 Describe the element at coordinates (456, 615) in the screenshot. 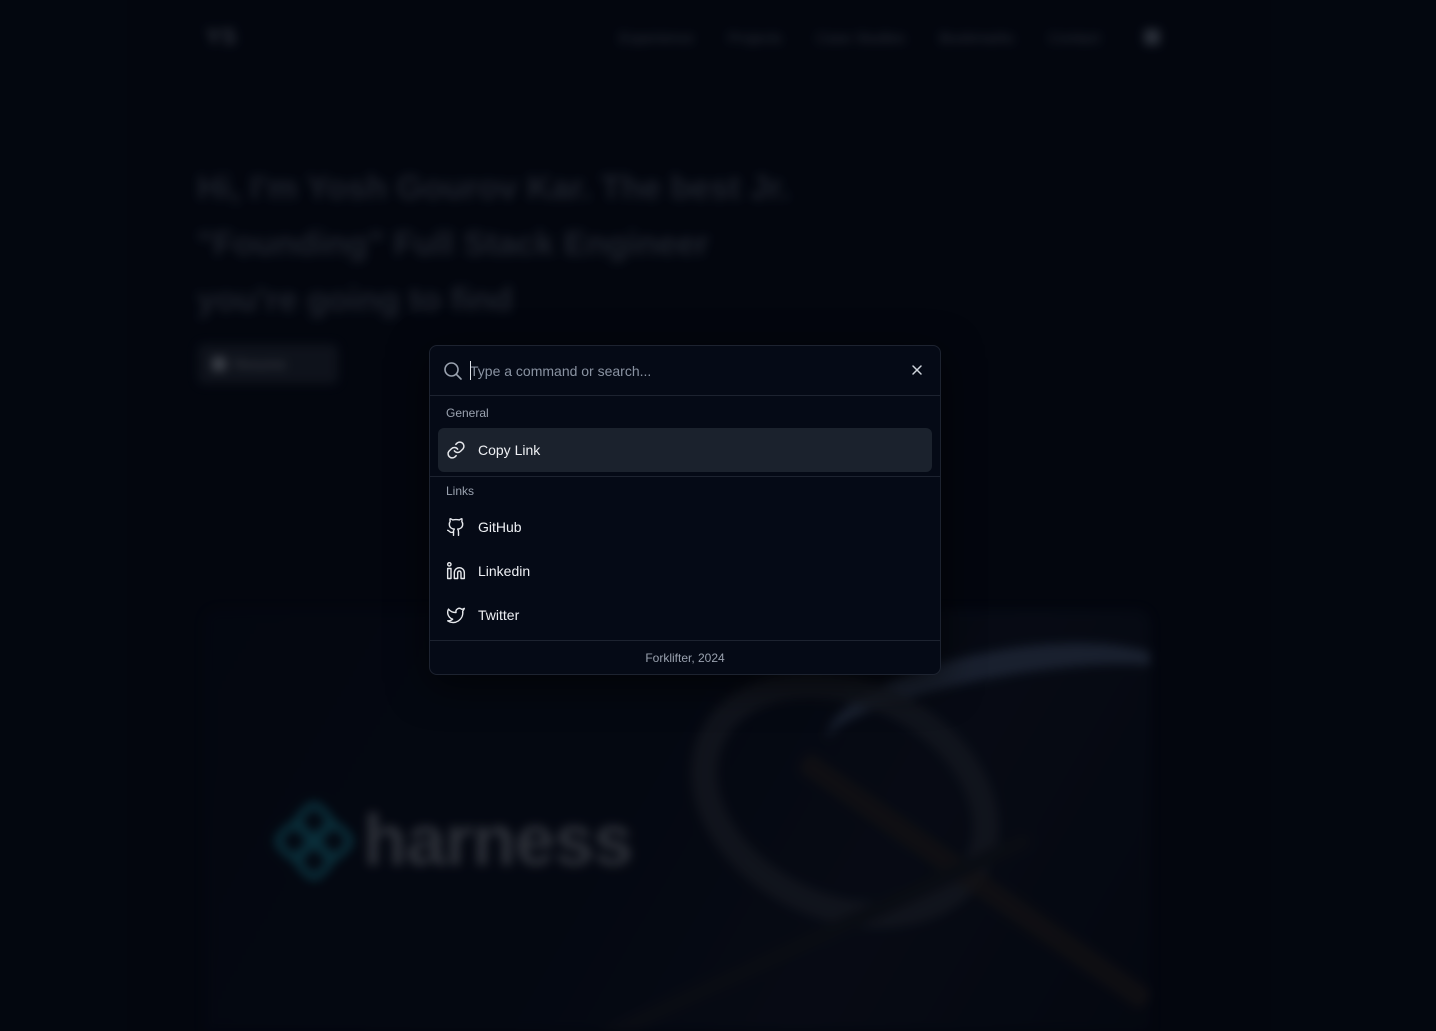

I see `twitter-icon` at that location.